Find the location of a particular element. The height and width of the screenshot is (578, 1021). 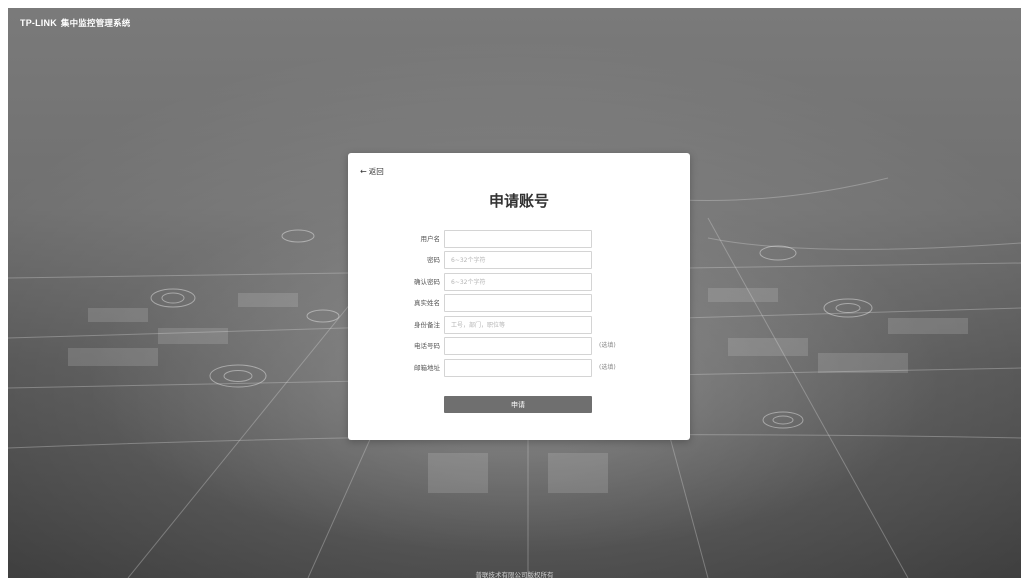

username-label: 用户名 is located at coordinates (430, 239).